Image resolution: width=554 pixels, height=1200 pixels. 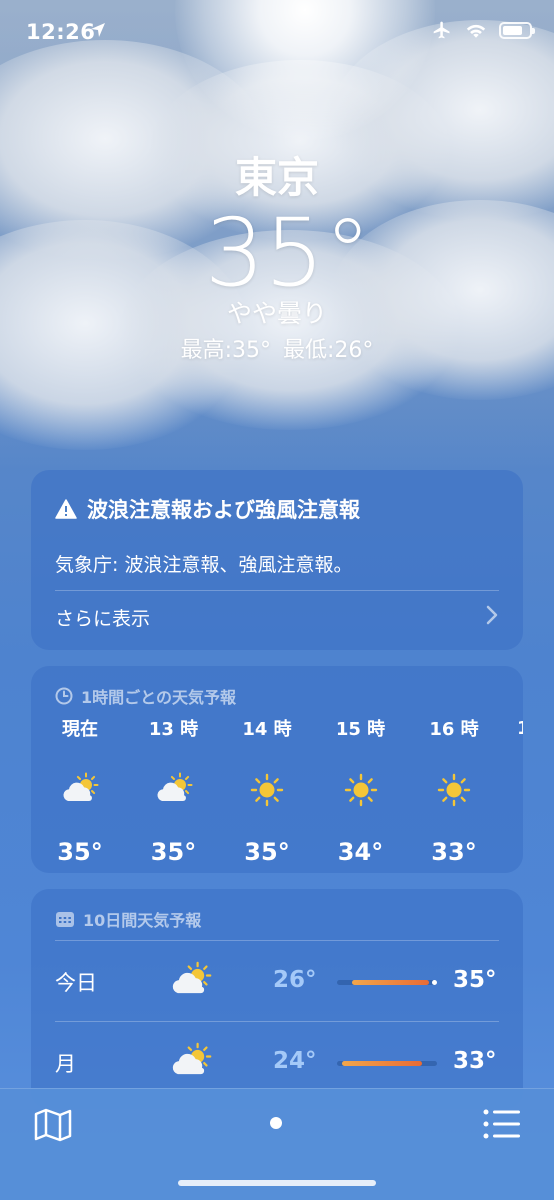 I want to click on city-name: 東京, so click(x=276, y=177).